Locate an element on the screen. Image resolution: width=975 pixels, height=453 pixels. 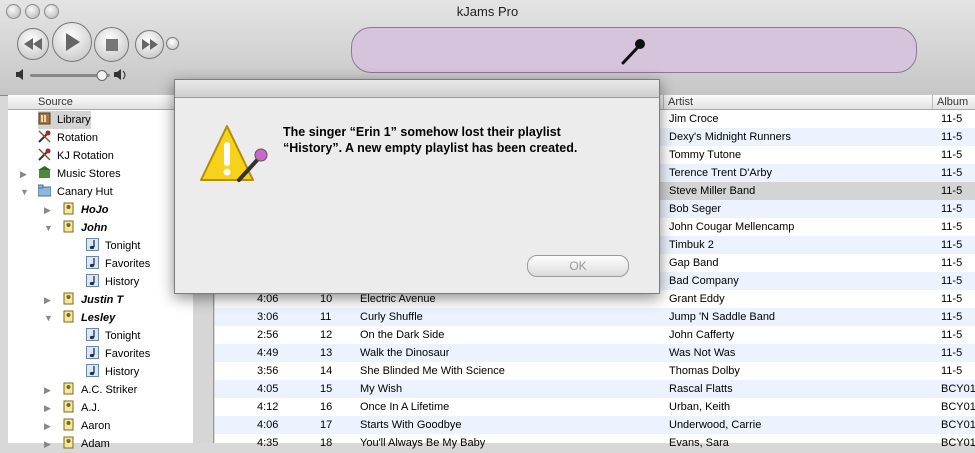
source-item-label: John is located at coordinates (94, 228).